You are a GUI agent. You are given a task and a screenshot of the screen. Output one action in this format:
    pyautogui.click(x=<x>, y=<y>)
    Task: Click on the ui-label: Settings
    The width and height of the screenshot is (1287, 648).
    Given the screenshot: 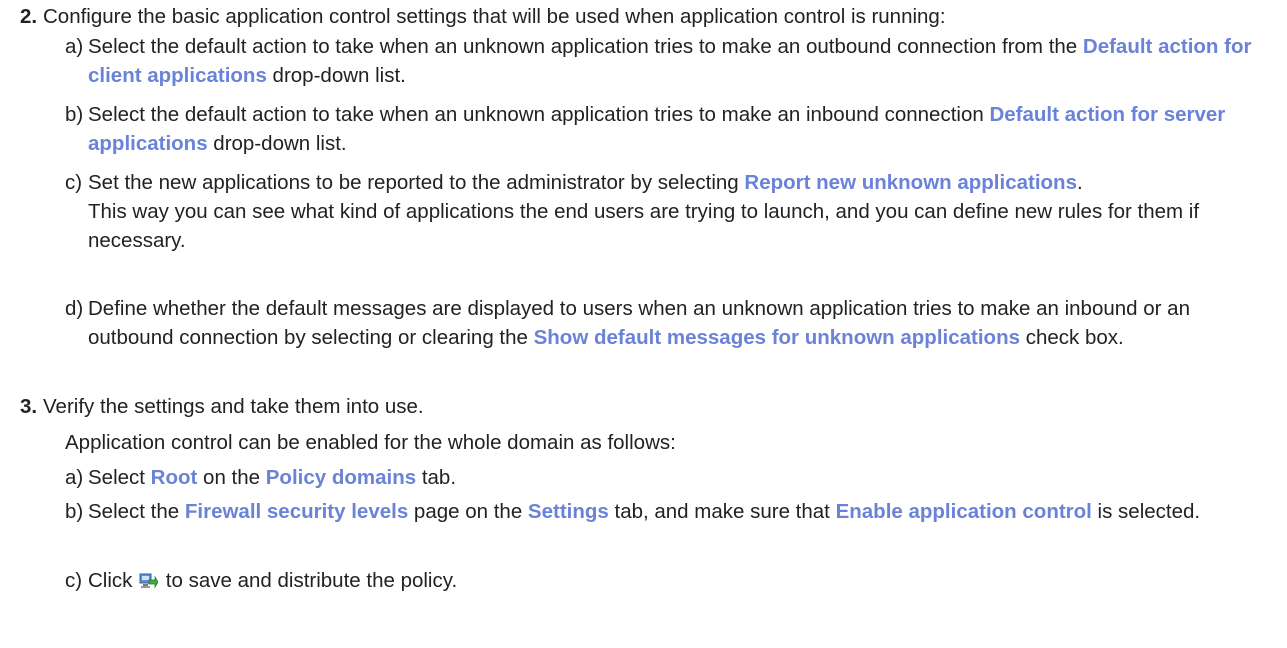 What is the action you would take?
    pyautogui.click(x=568, y=511)
    